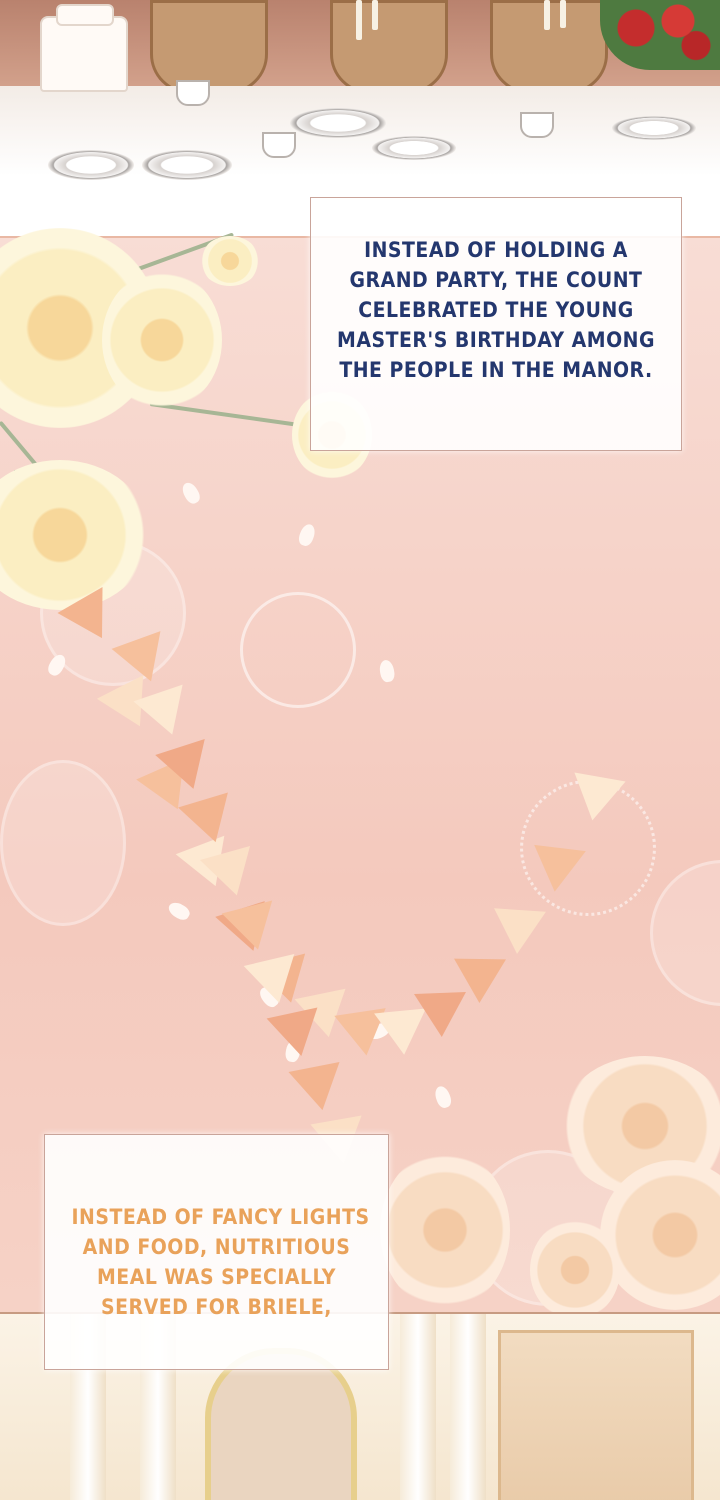 The width and height of the screenshot is (720, 1500). I want to click on chair-illustration, so click(389, 47).